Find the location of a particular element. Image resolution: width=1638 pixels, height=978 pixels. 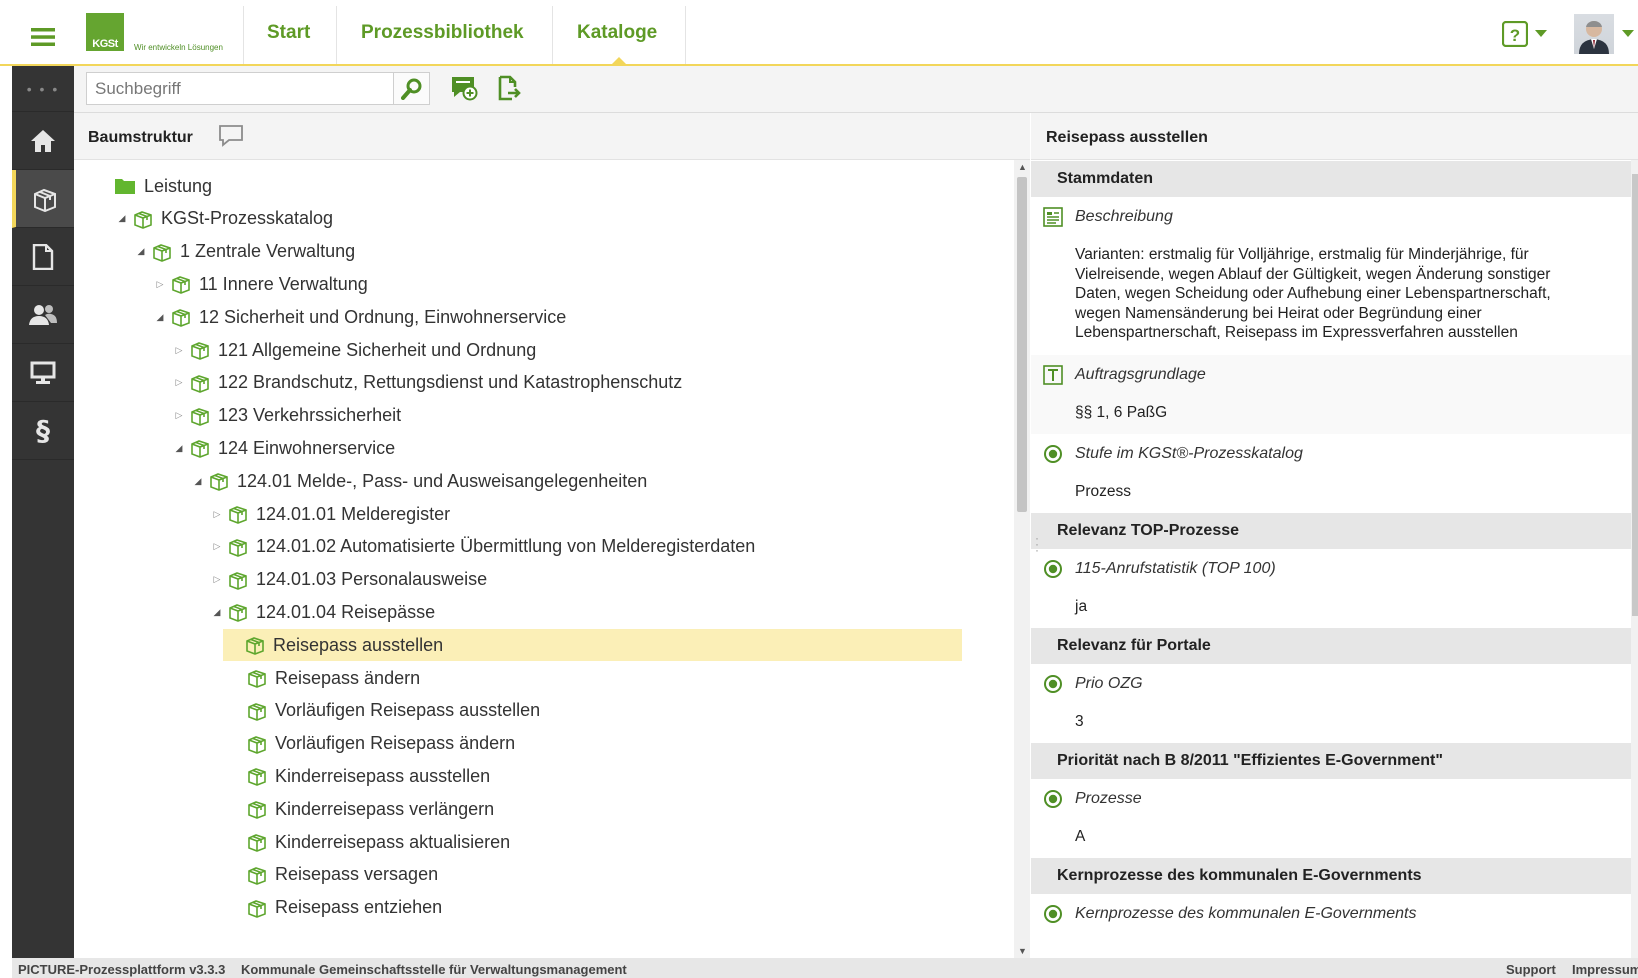

help-dropdown-chevron-icon is located at coordinates (1541, 33).